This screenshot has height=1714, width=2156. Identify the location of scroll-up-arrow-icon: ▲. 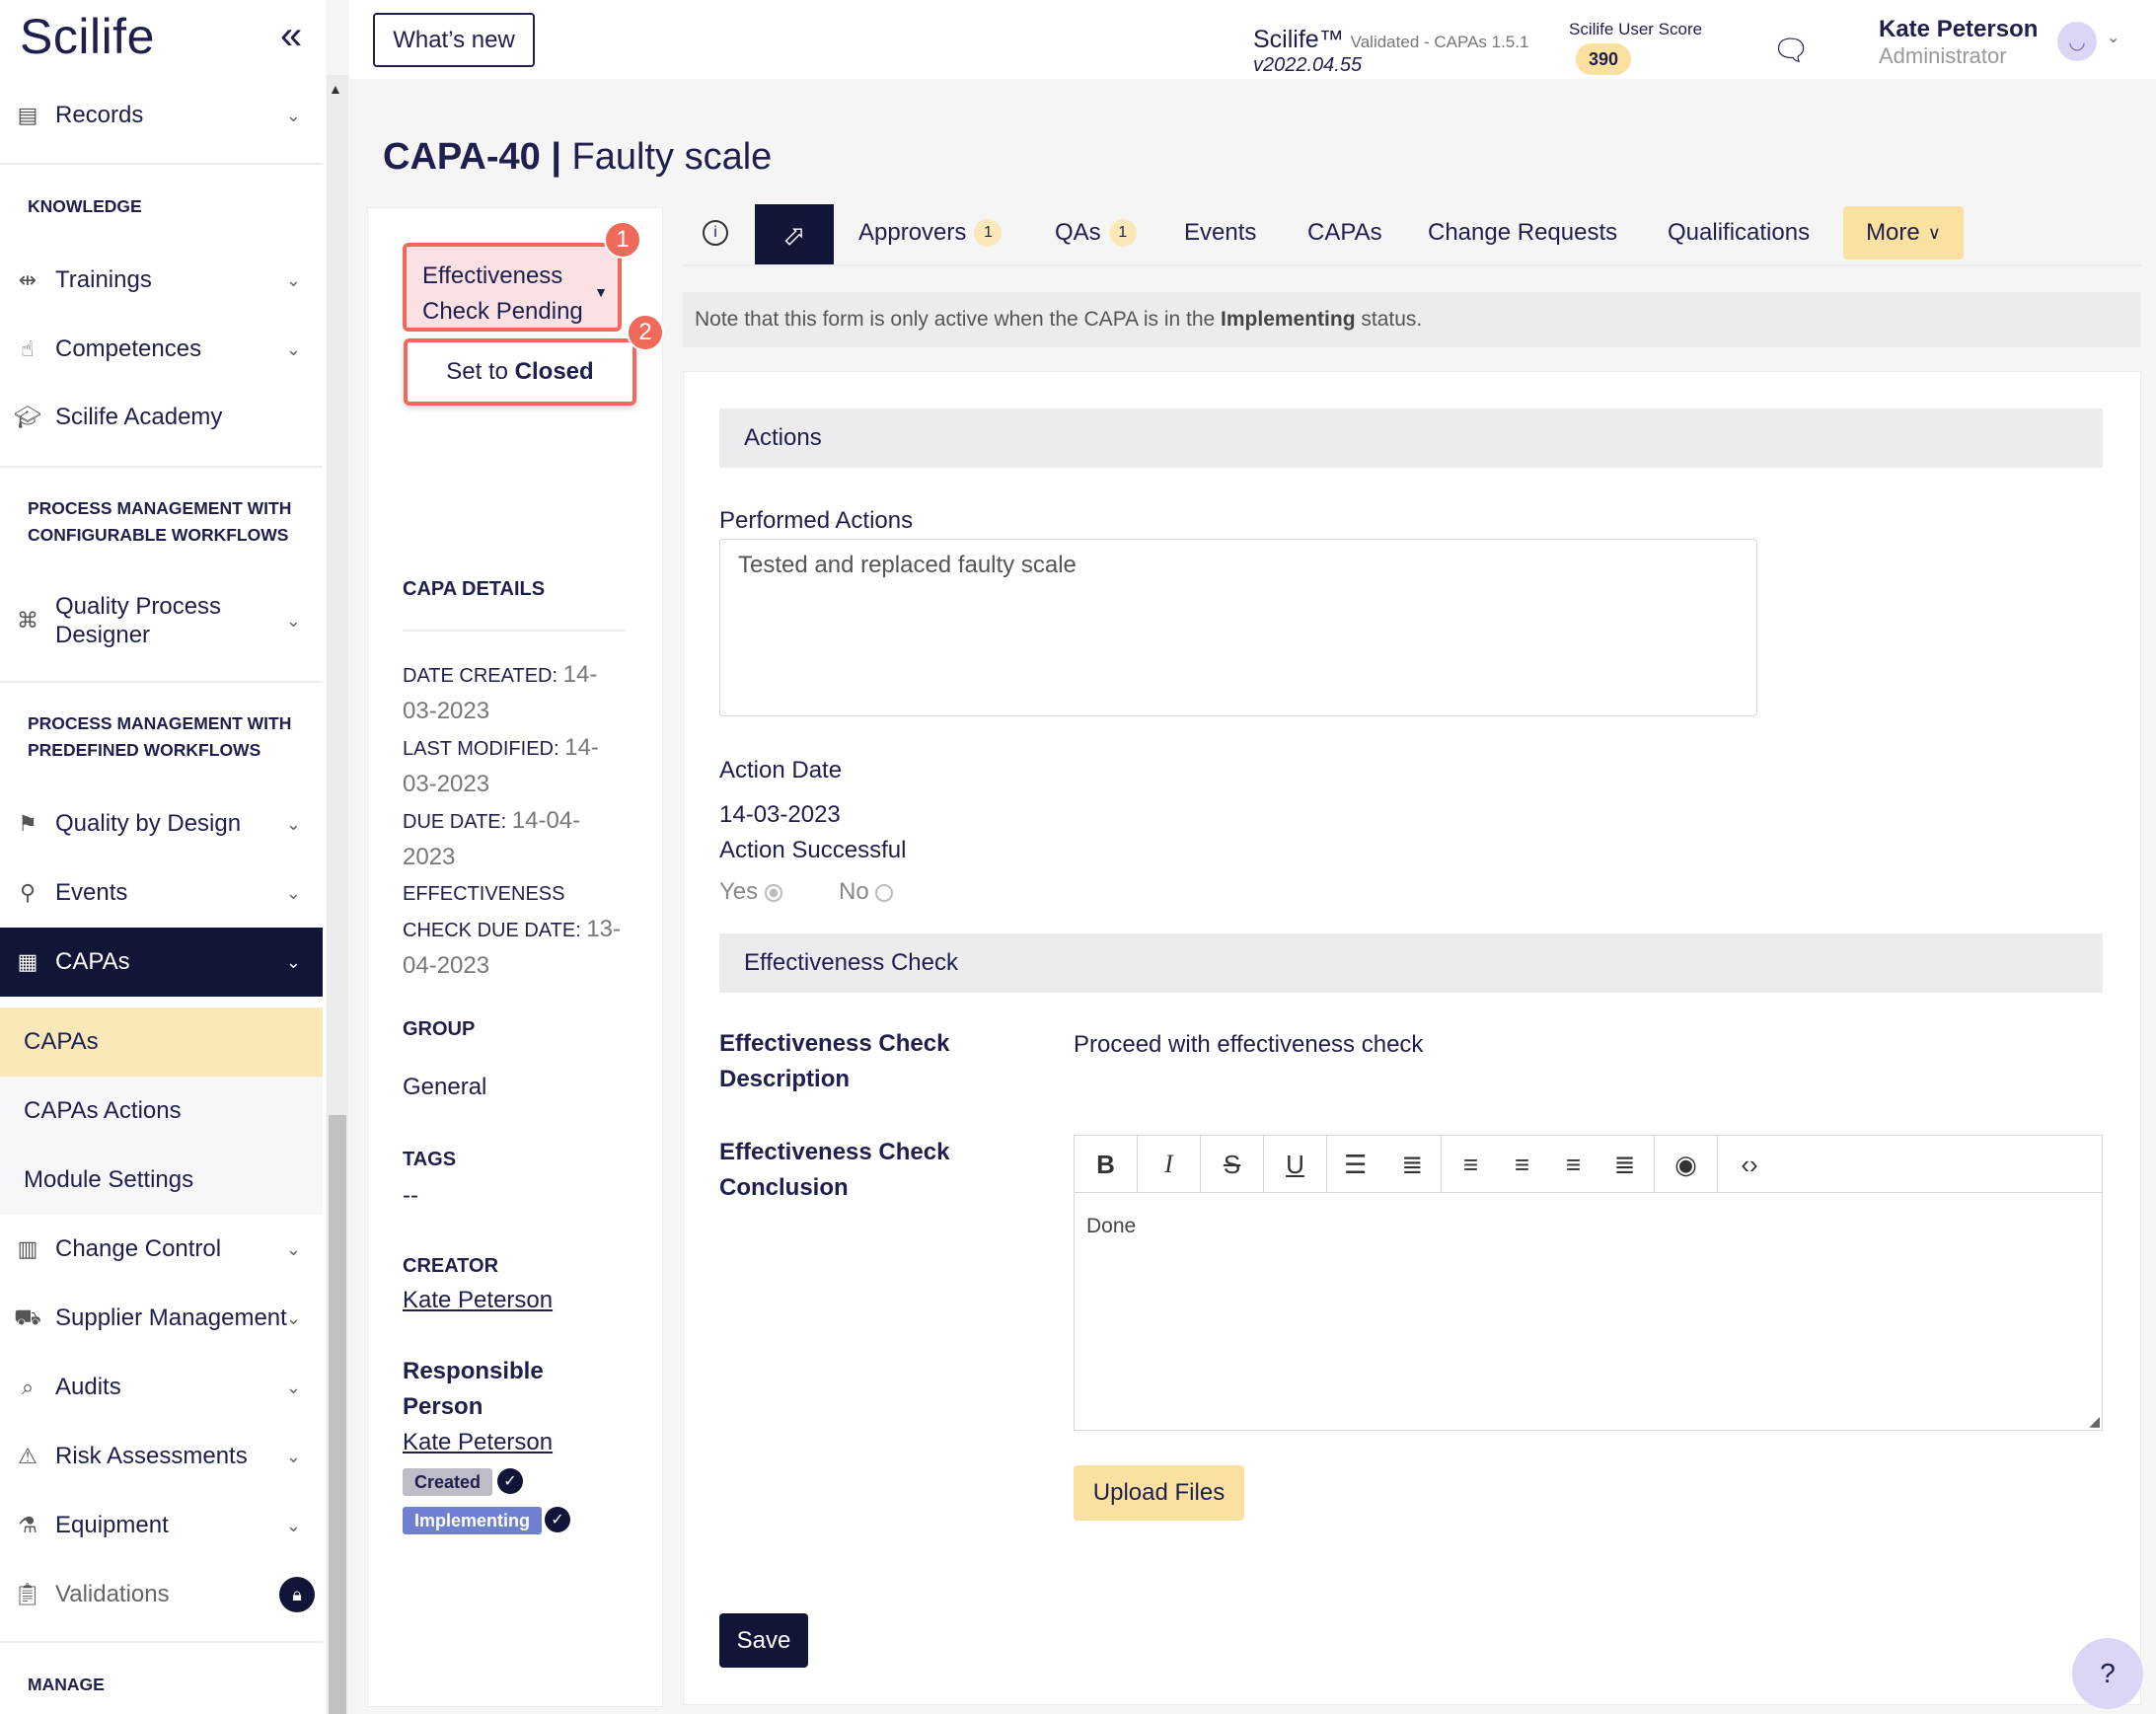
(335, 89).